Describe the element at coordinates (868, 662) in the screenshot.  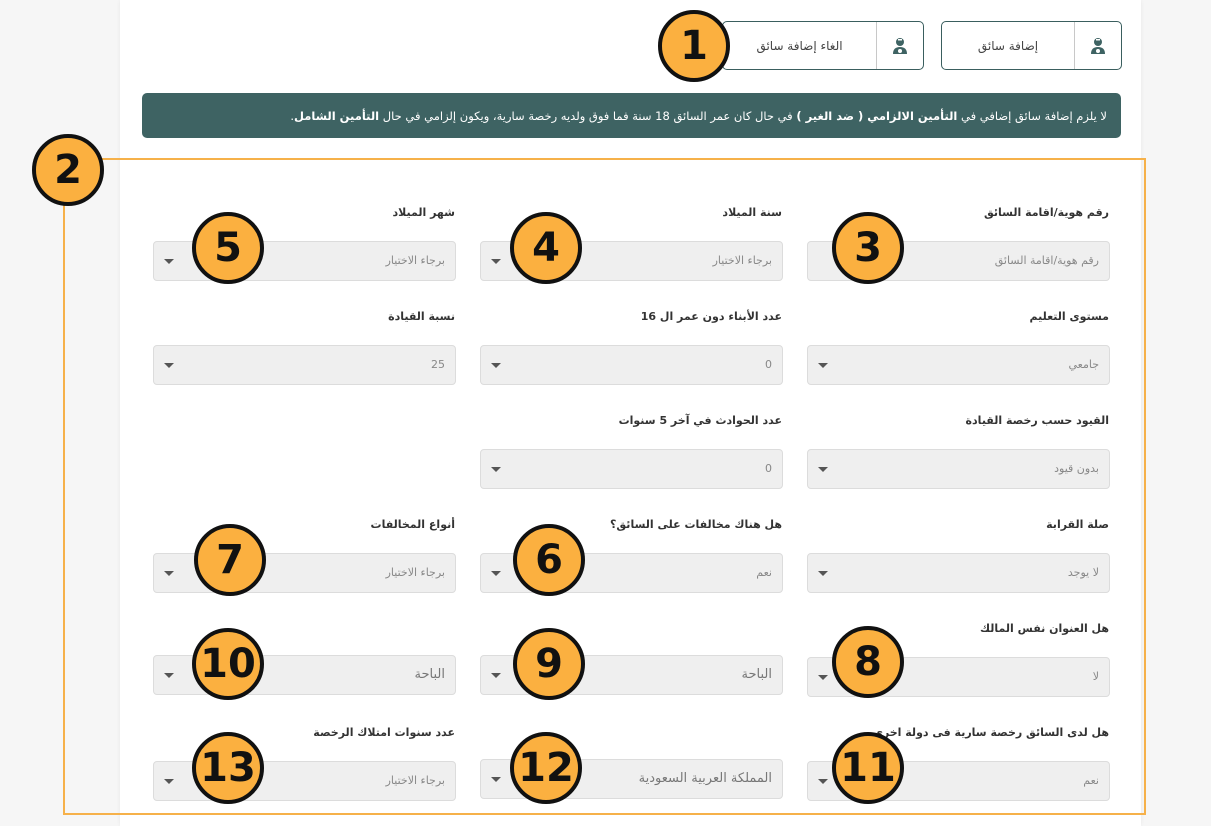
I see `badge-8: 8` at that location.